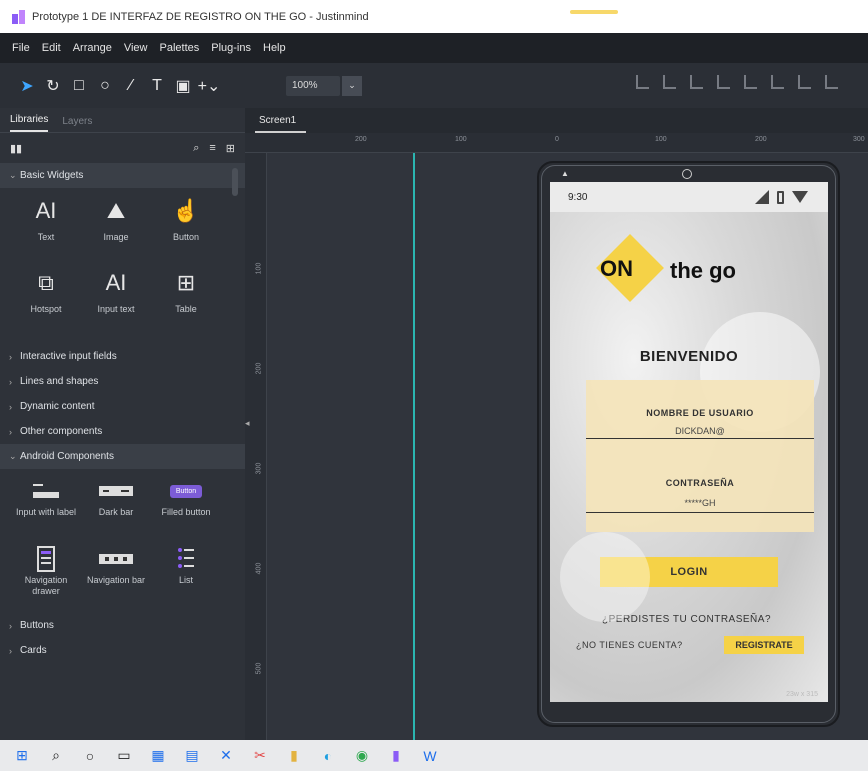 This screenshot has height=771, width=868. I want to click on section-label: Lines and shapes, so click(59, 381).